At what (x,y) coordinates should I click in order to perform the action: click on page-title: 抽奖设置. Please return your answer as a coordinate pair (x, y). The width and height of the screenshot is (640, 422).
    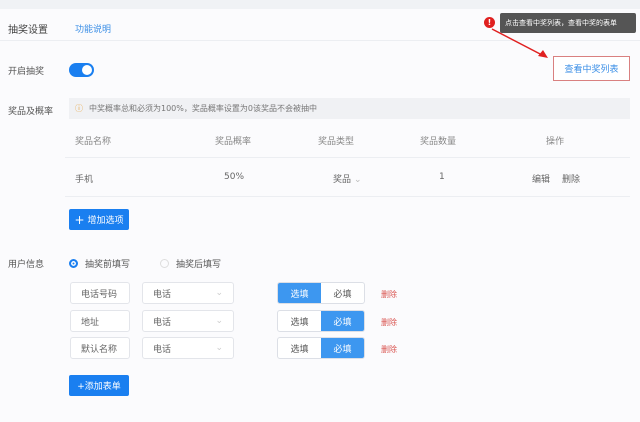
    Looking at the image, I should click on (28, 30).